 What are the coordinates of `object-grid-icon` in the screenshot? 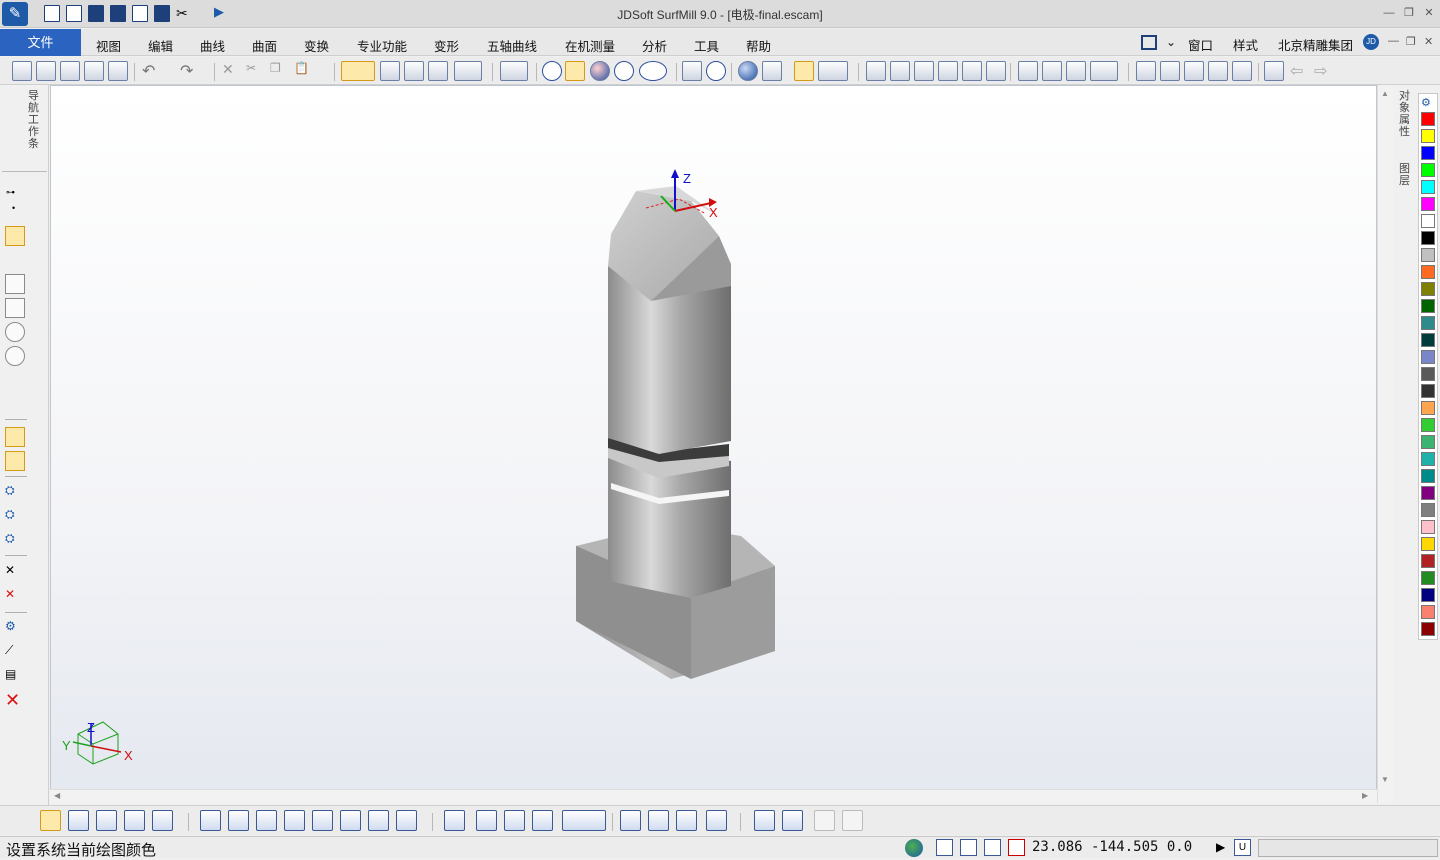 It's located at (716, 820).